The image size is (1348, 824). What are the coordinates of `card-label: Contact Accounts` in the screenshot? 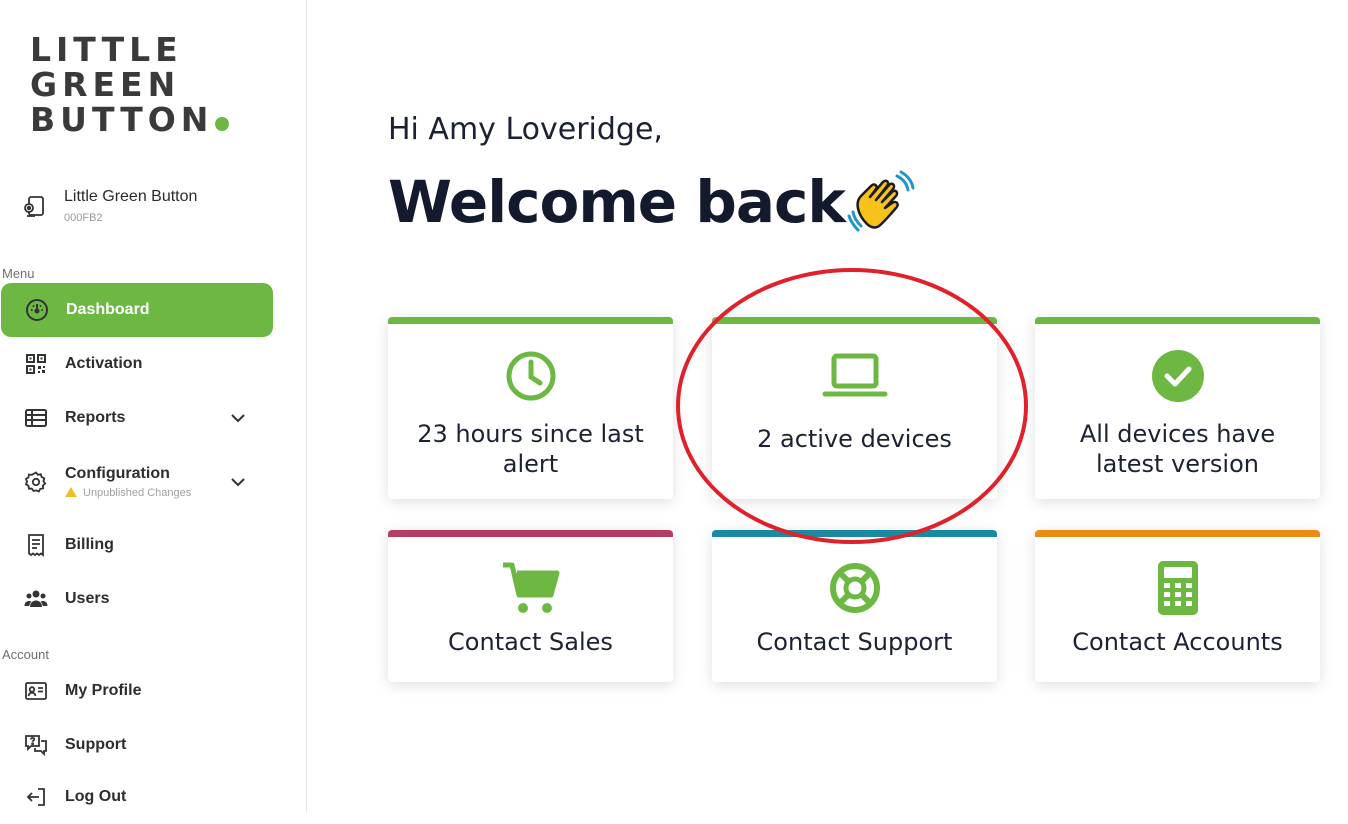 It's located at (1177, 642).